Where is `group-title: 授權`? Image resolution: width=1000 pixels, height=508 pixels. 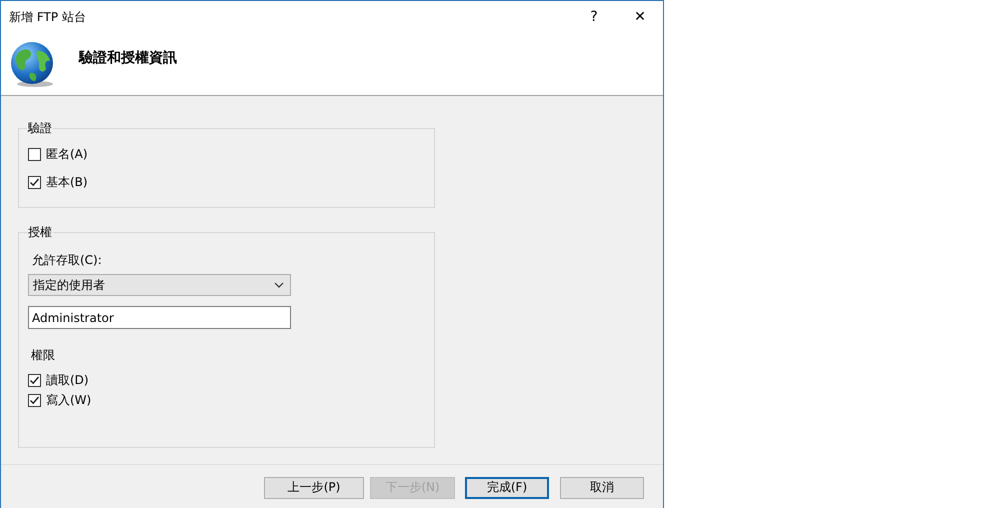 group-title: 授權 is located at coordinates (40, 232).